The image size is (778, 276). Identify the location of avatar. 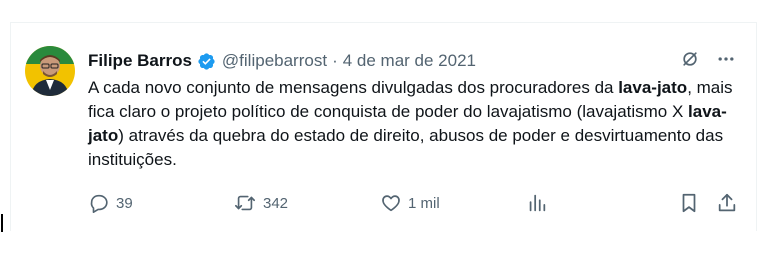
(50, 71).